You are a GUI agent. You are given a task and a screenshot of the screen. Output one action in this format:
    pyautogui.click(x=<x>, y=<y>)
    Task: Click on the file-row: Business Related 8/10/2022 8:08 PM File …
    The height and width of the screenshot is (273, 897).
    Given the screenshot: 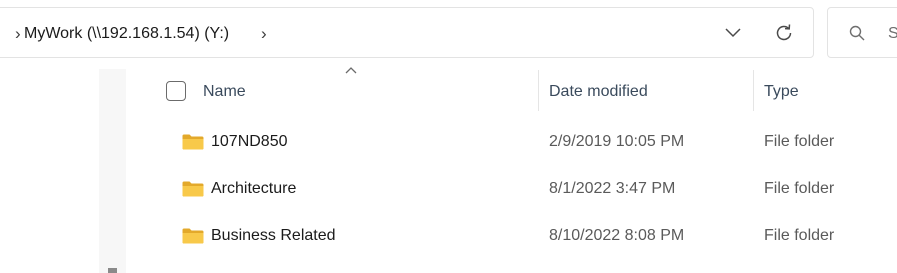 What is the action you would take?
    pyautogui.click(x=528, y=236)
    